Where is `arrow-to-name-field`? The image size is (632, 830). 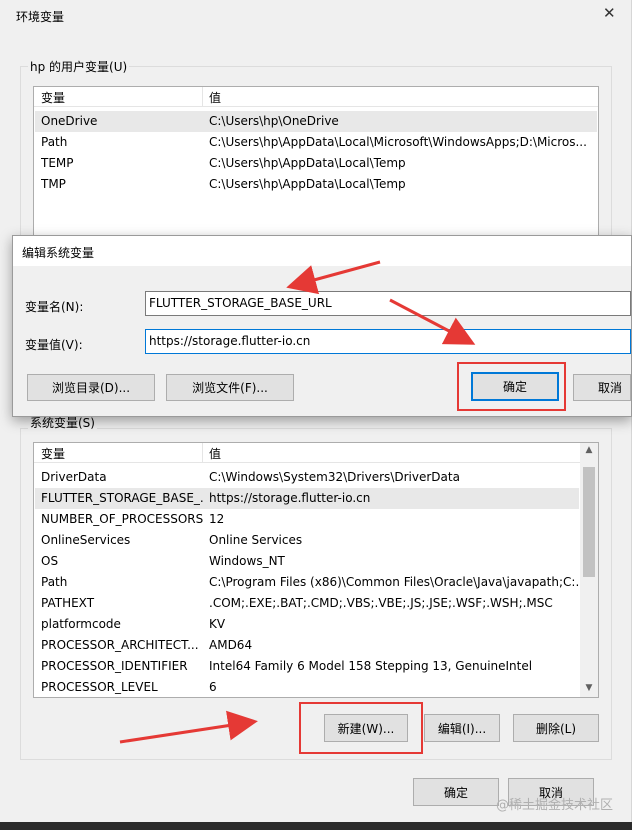
arrow-to-name-field is located at coordinates (333, 277).